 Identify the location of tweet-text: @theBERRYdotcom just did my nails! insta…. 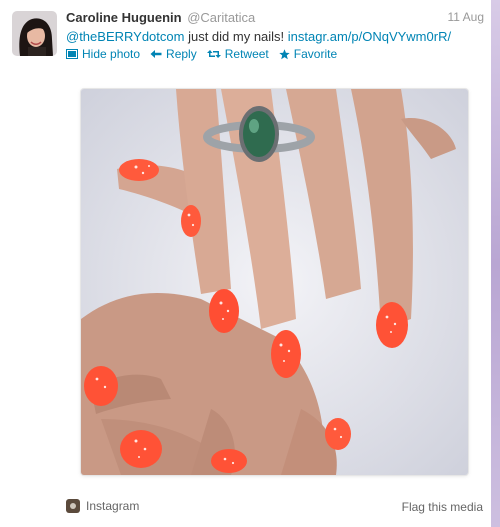
(258, 36).